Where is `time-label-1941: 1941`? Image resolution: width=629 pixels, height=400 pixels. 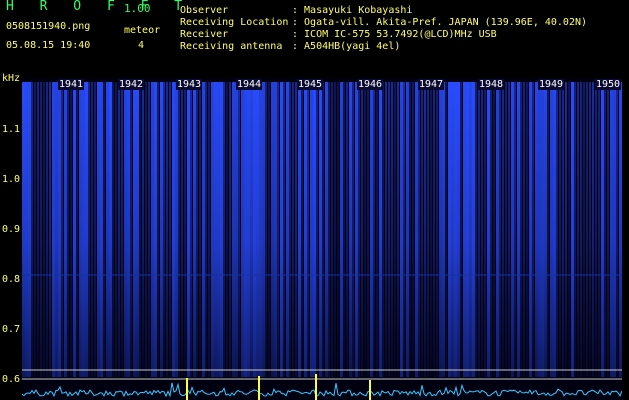
time-label-1941: 1941 is located at coordinates (71, 84).